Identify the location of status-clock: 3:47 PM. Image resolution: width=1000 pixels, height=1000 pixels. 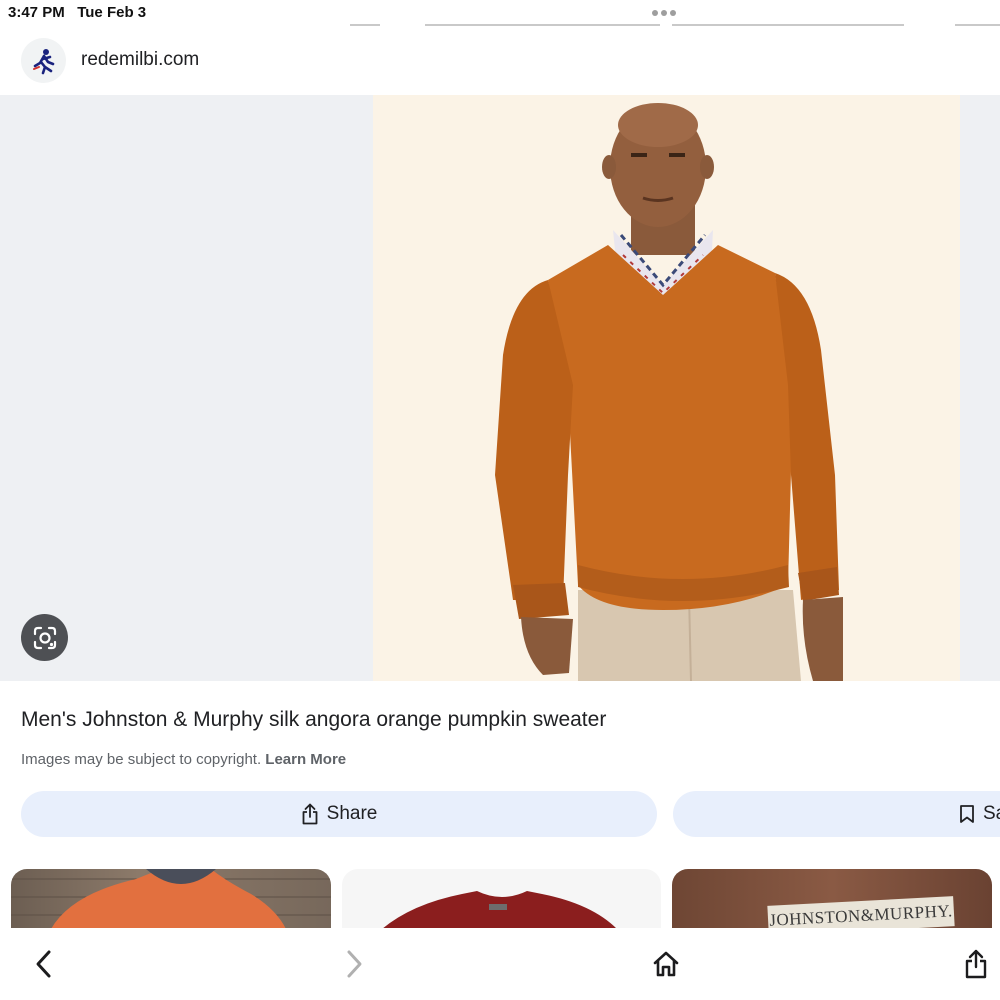
(36, 12).